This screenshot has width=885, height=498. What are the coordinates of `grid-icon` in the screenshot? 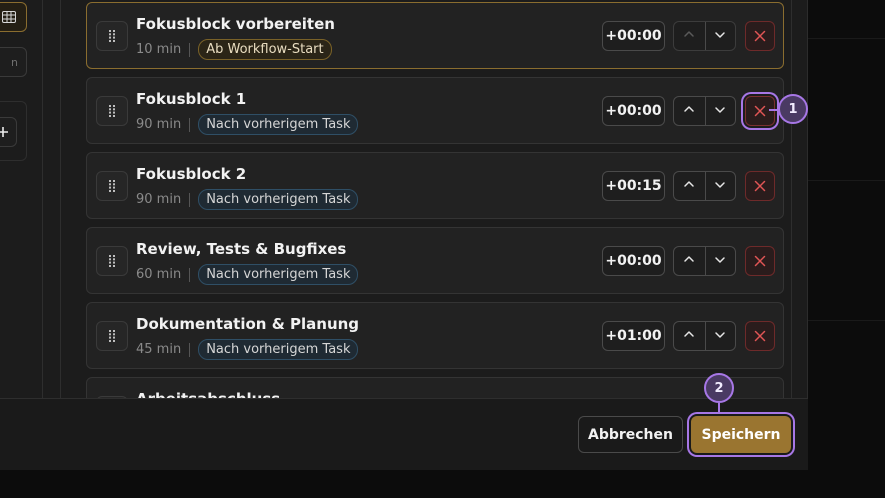 It's located at (9, 17).